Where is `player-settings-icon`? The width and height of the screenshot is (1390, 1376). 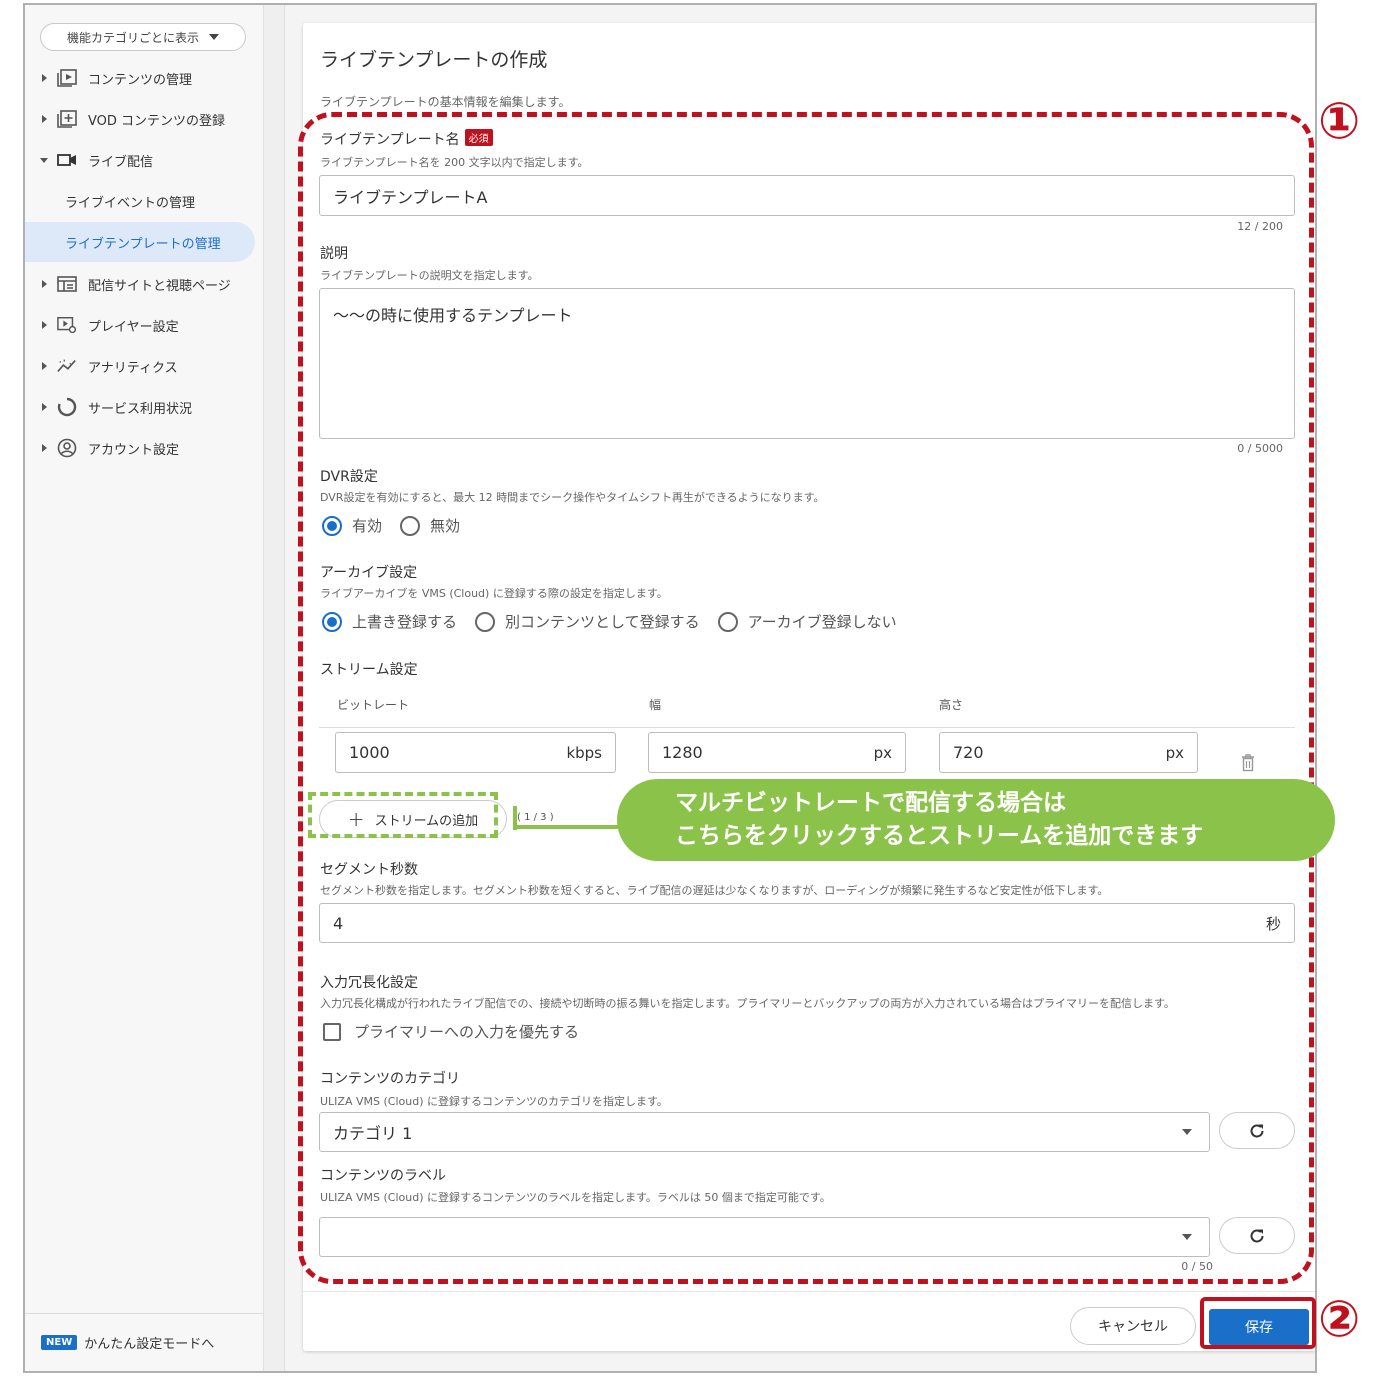
player-settings-icon is located at coordinates (67, 325).